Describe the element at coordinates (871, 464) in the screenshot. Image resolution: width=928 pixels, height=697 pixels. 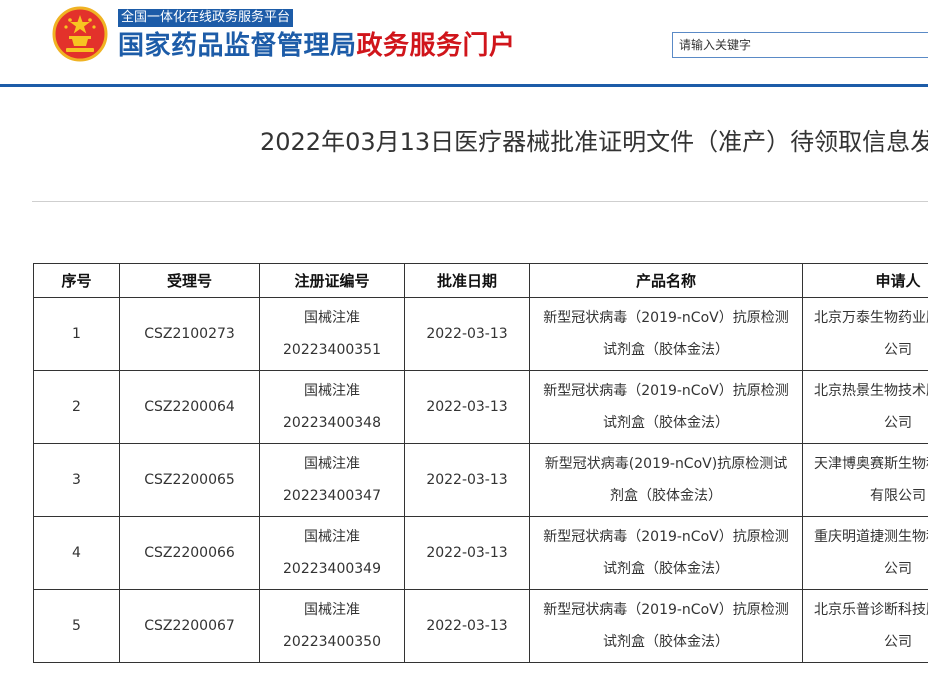
I see `applicant-line-1: 天津博奥赛斯生物科技股份` at that location.